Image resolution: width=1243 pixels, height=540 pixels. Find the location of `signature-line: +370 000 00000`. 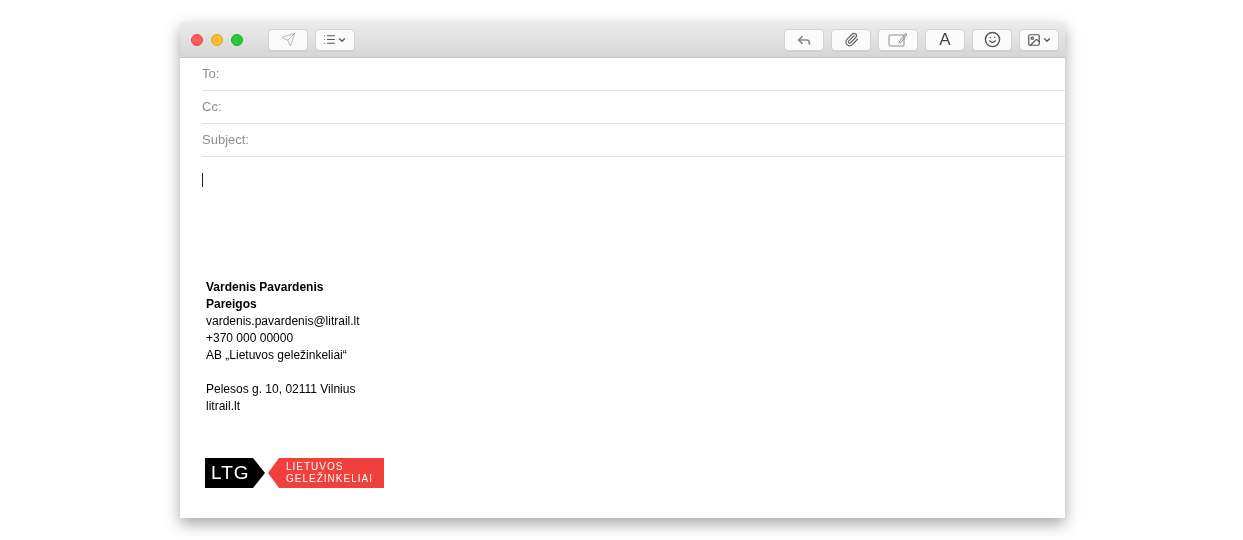

signature-line: +370 000 00000 is located at coordinates (250, 338).